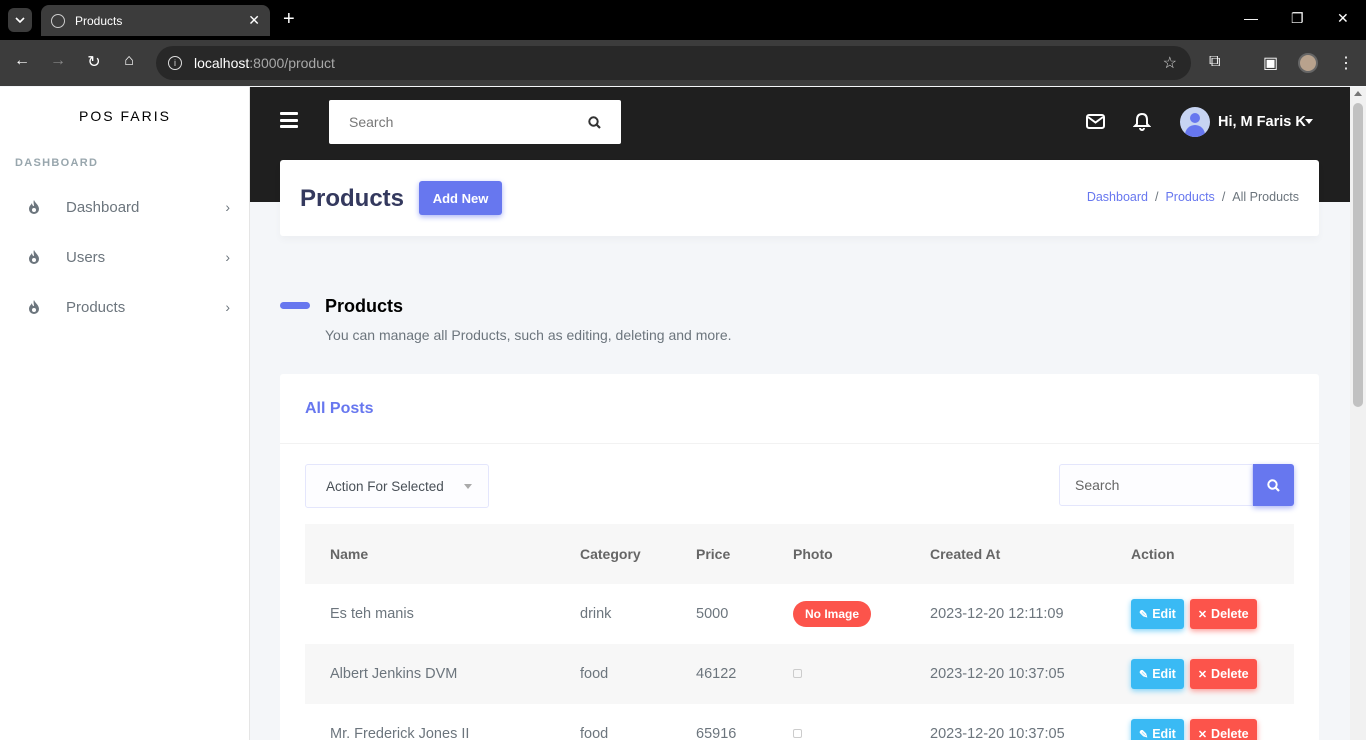 The image size is (1366, 740). What do you see at coordinates (58, 61) in the screenshot?
I see `forward-icon: →` at bounding box center [58, 61].